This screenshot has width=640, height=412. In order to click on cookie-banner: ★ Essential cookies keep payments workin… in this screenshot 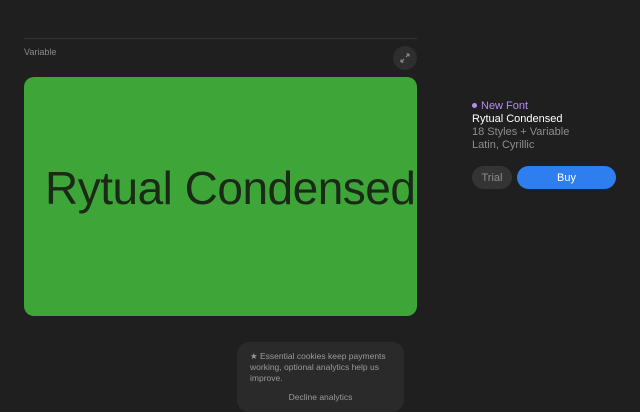, I will do `click(320, 377)`.